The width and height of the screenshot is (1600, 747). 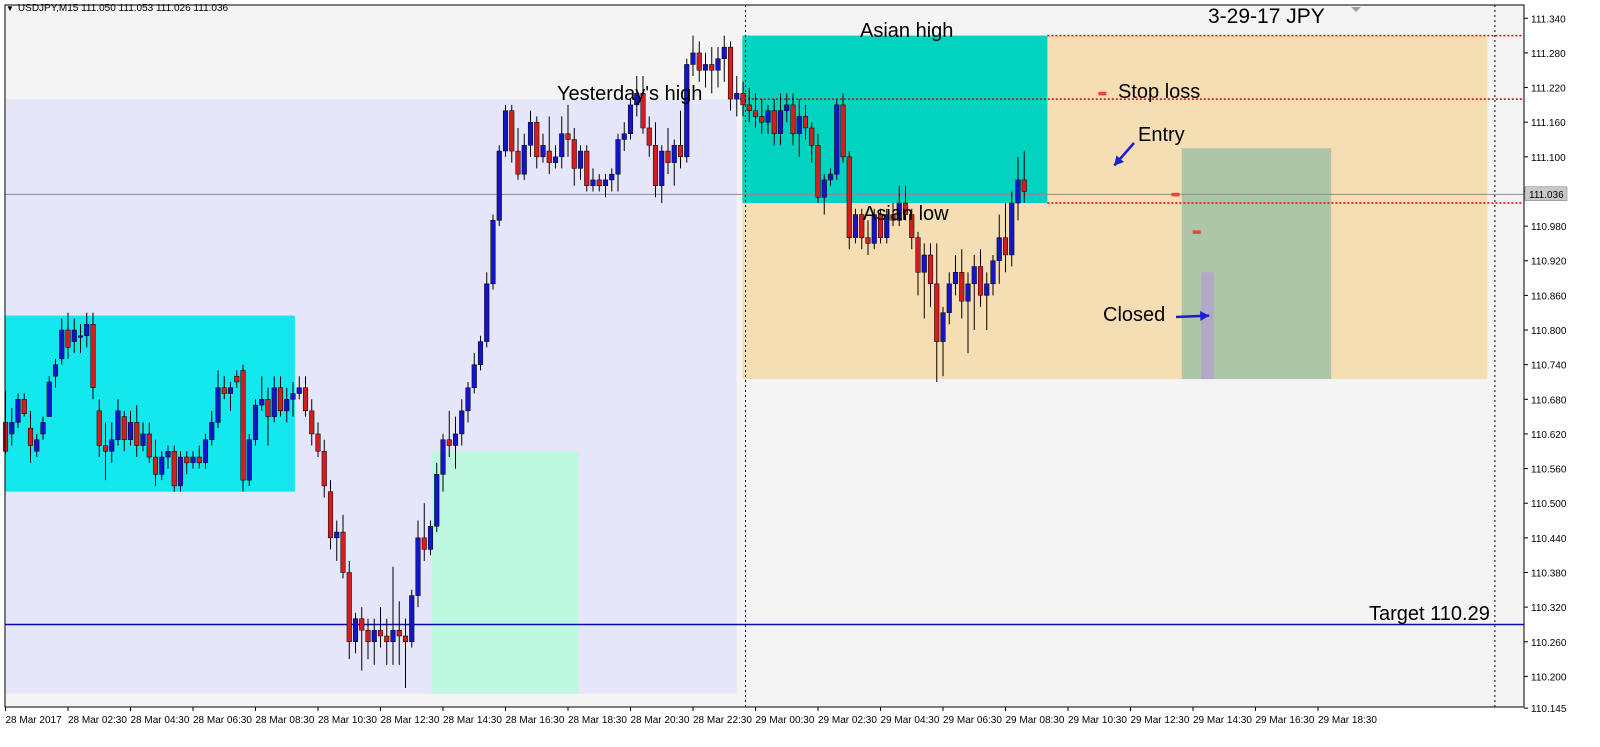 What do you see at coordinates (34, 720) in the screenshot?
I see `x-tick-label: 28 Mar 2017` at bounding box center [34, 720].